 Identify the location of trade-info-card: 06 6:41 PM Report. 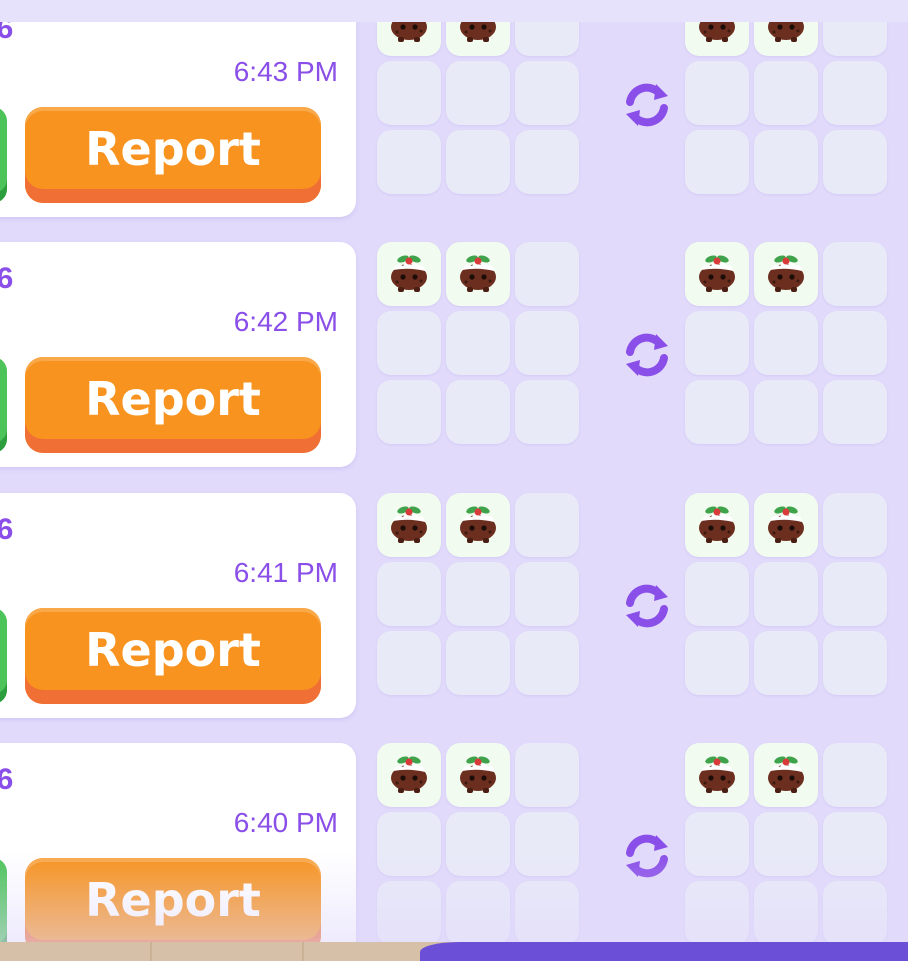
(178, 605).